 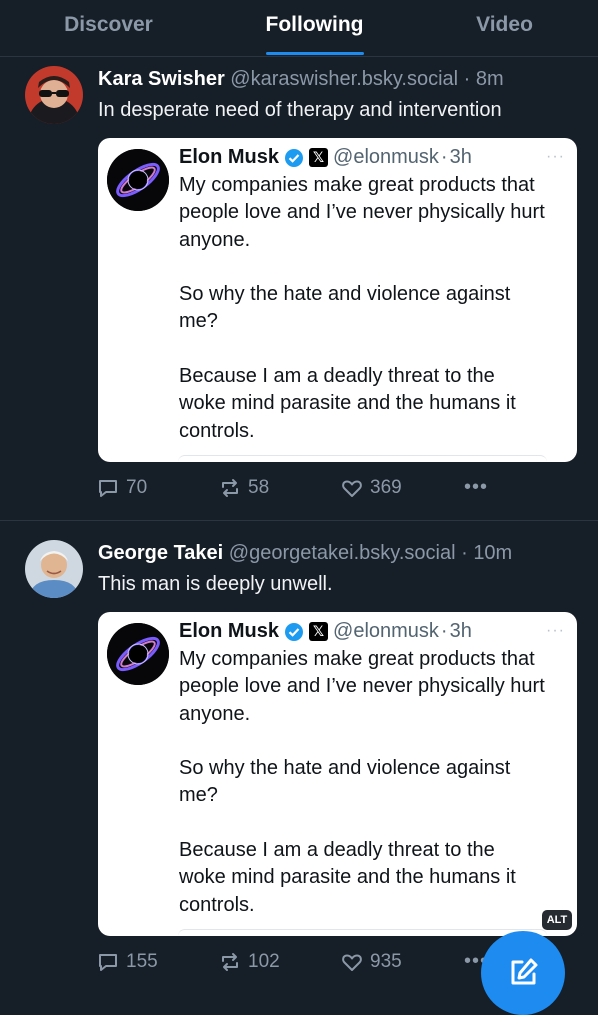 I want to click on author-name: Kara Swisher, so click(x=161, y=79).